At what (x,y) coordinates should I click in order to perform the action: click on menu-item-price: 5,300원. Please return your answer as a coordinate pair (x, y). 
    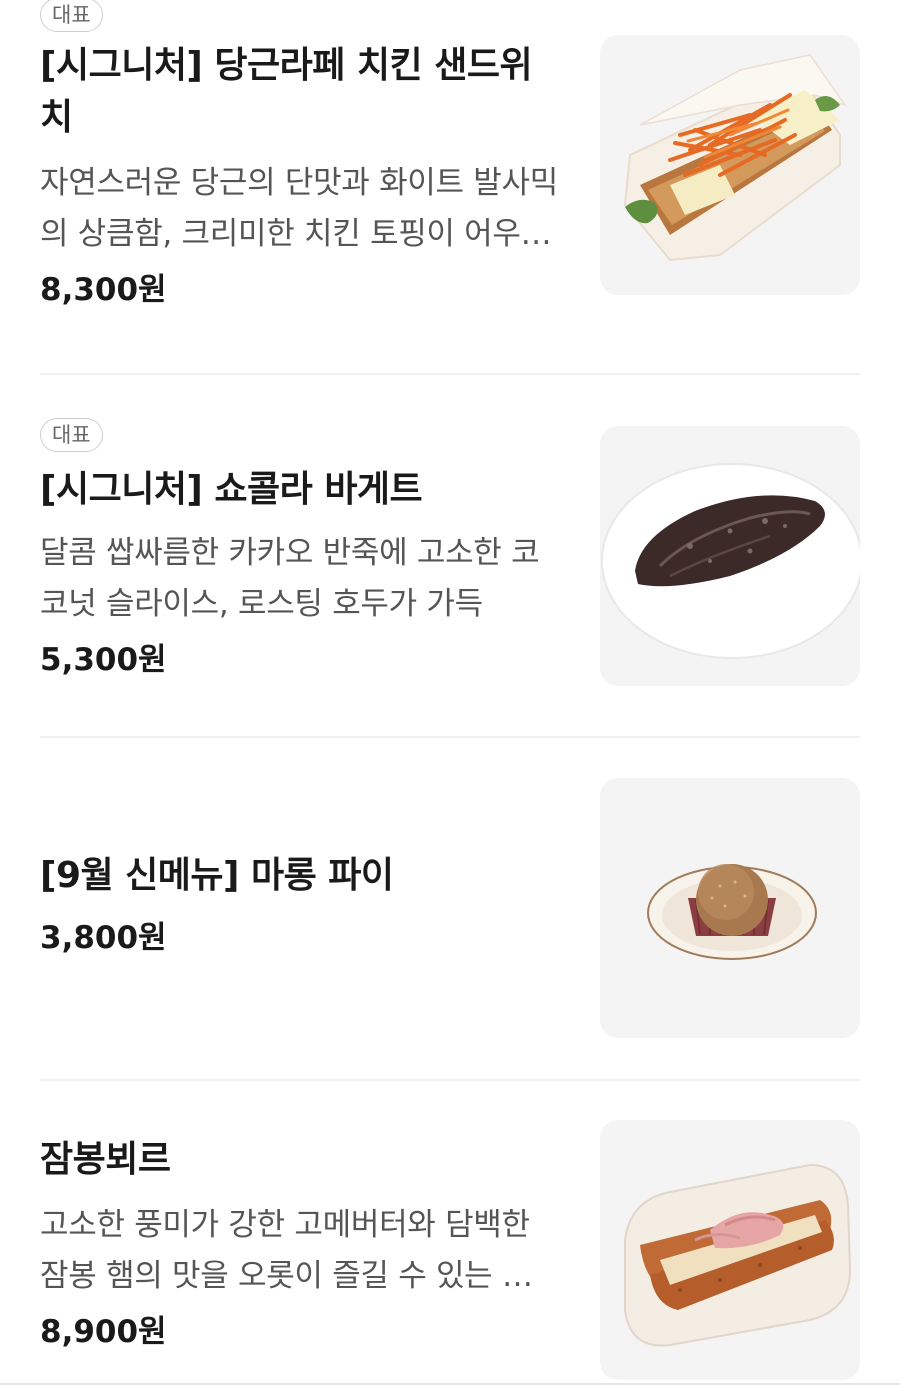
    Looking at the image, I should click on (103, 660).